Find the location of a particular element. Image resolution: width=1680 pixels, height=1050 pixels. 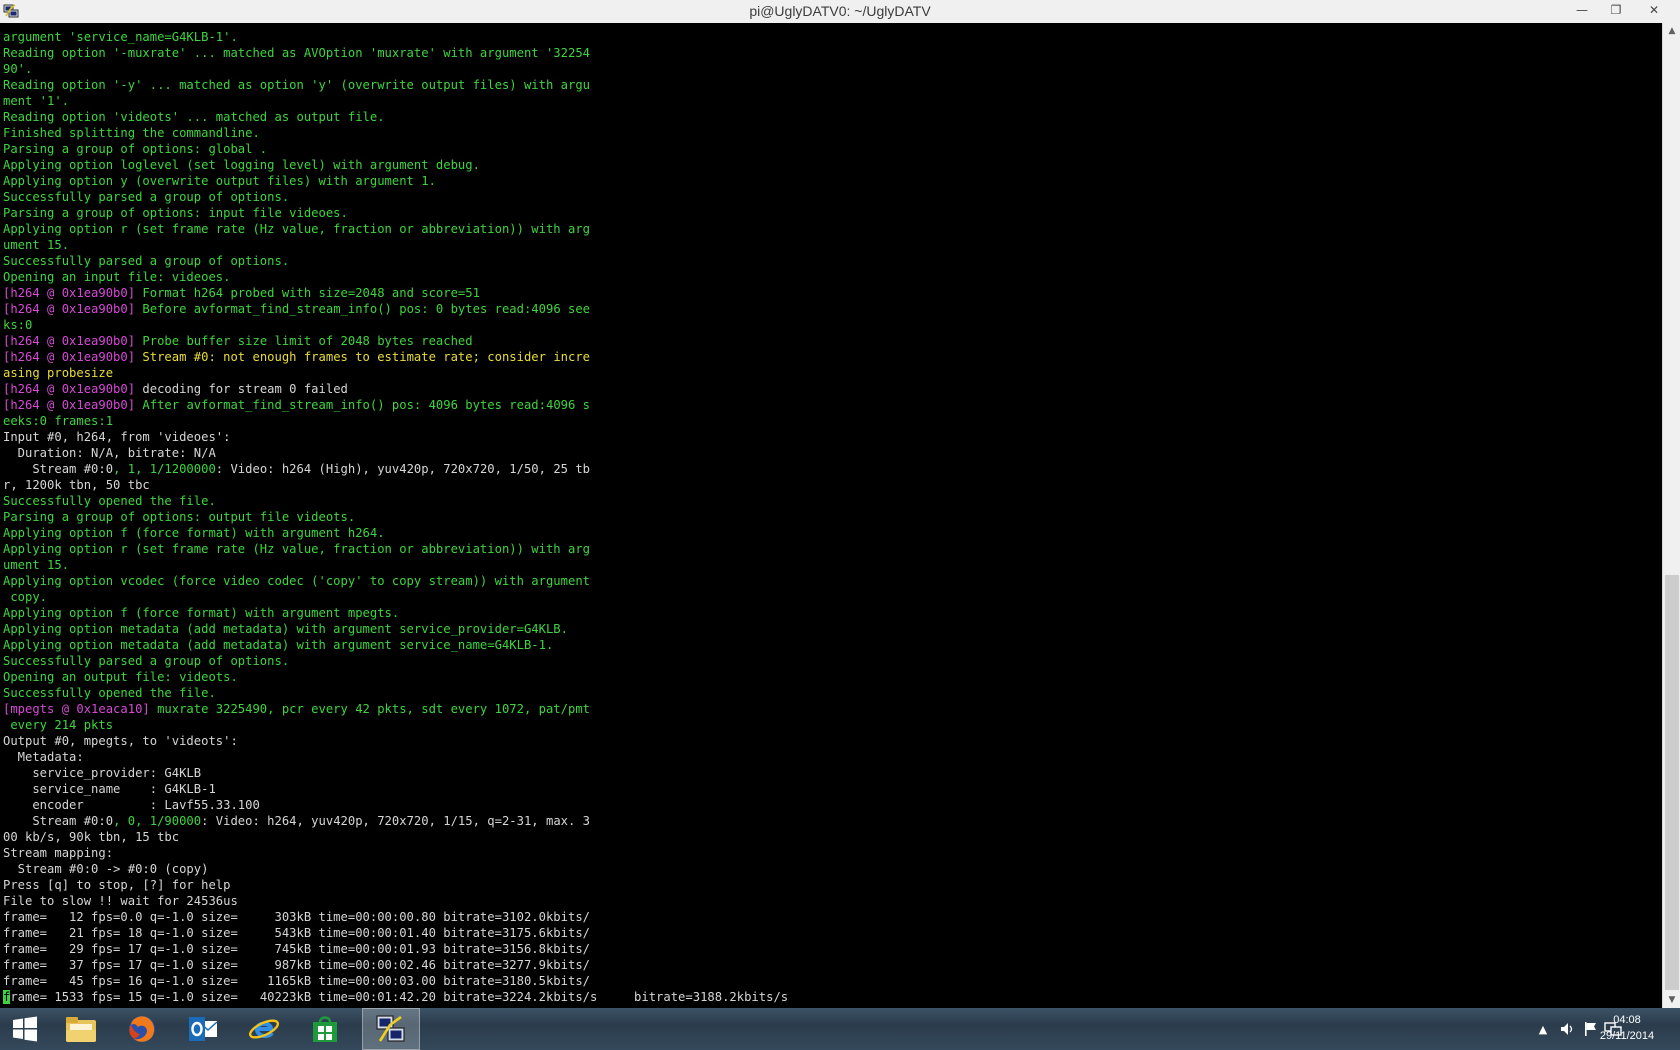

internet-explorer-icon is located at coordinates (264, 1029).